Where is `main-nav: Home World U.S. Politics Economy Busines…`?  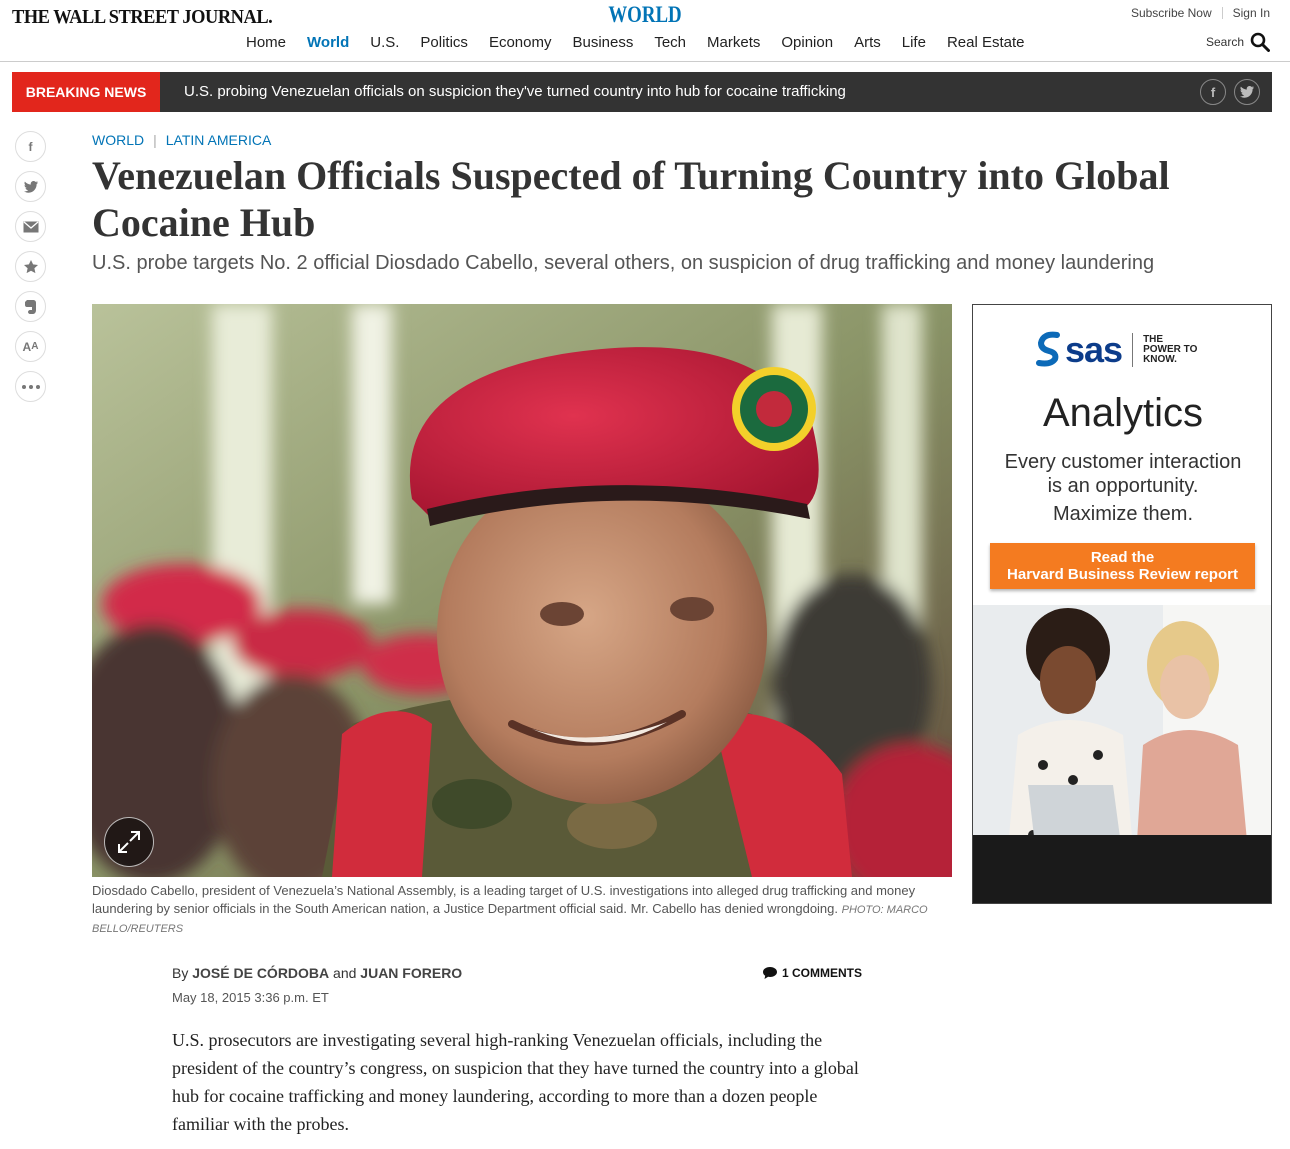 main-nav: Home World U.S. Politics Economy Busines… is located at coordinates (645, 42).